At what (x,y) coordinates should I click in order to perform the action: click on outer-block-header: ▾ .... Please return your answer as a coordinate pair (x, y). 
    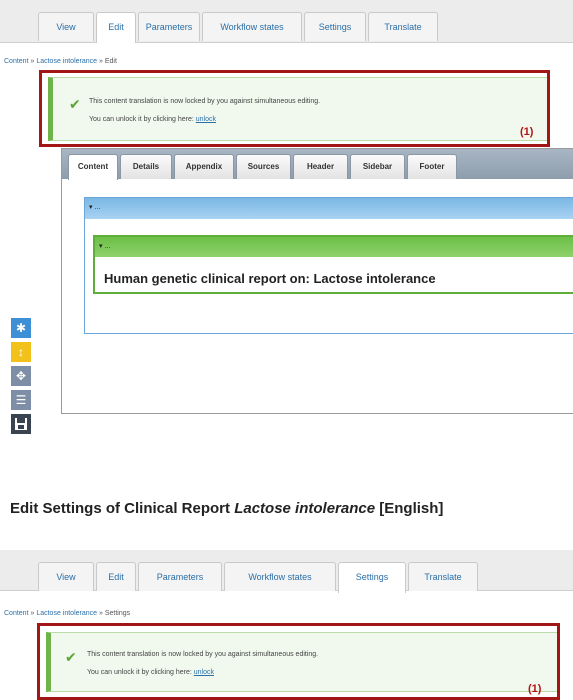
    Looking at the image, I should click on (329, 208).